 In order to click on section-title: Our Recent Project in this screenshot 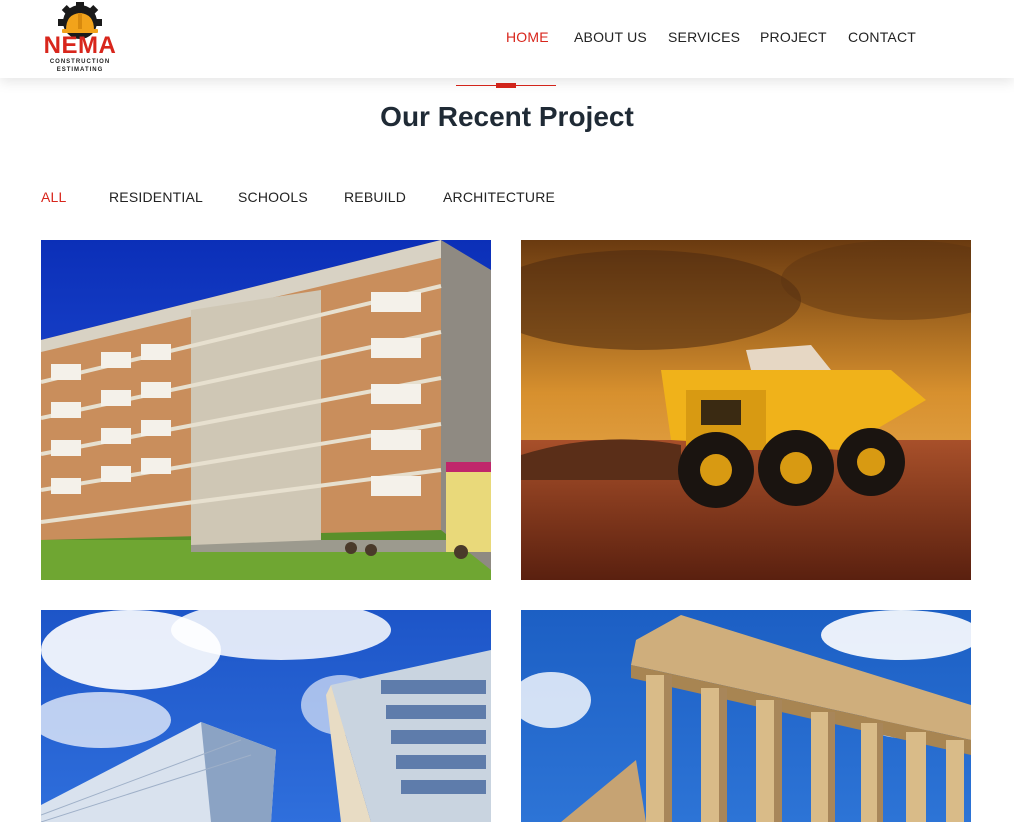, I will do `click(507, 116)`.